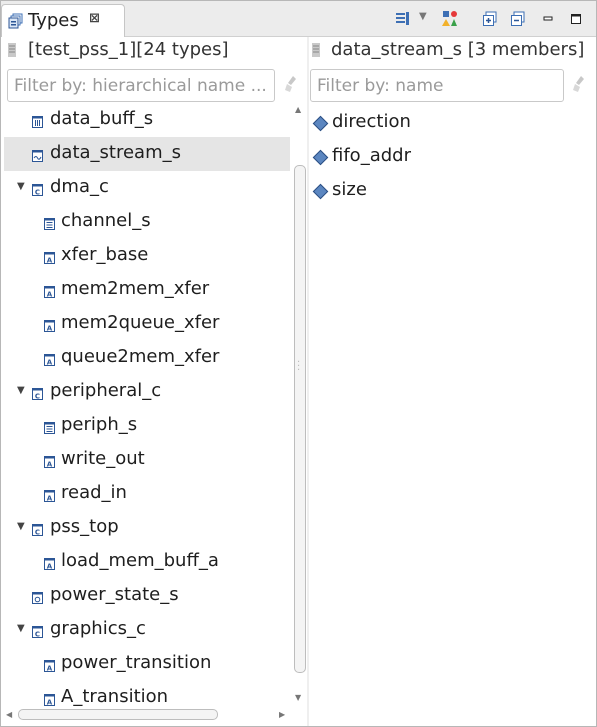 Image resolution: width=597 pixels, height=727 pixels. What do you see at coordinates (147, 630) in the screenshot?
I see `tree-item: ▼ Cgraphics_c` at bounding box center [147, 630].